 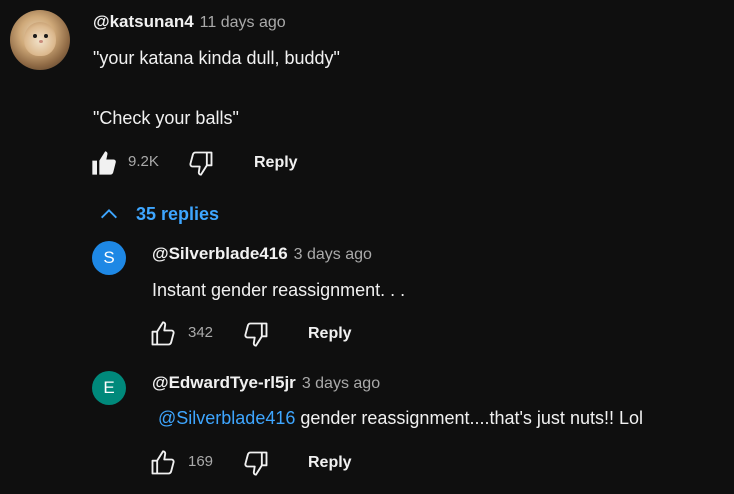 I want to click on avatar-letter: S, so click(x=109, y=257).